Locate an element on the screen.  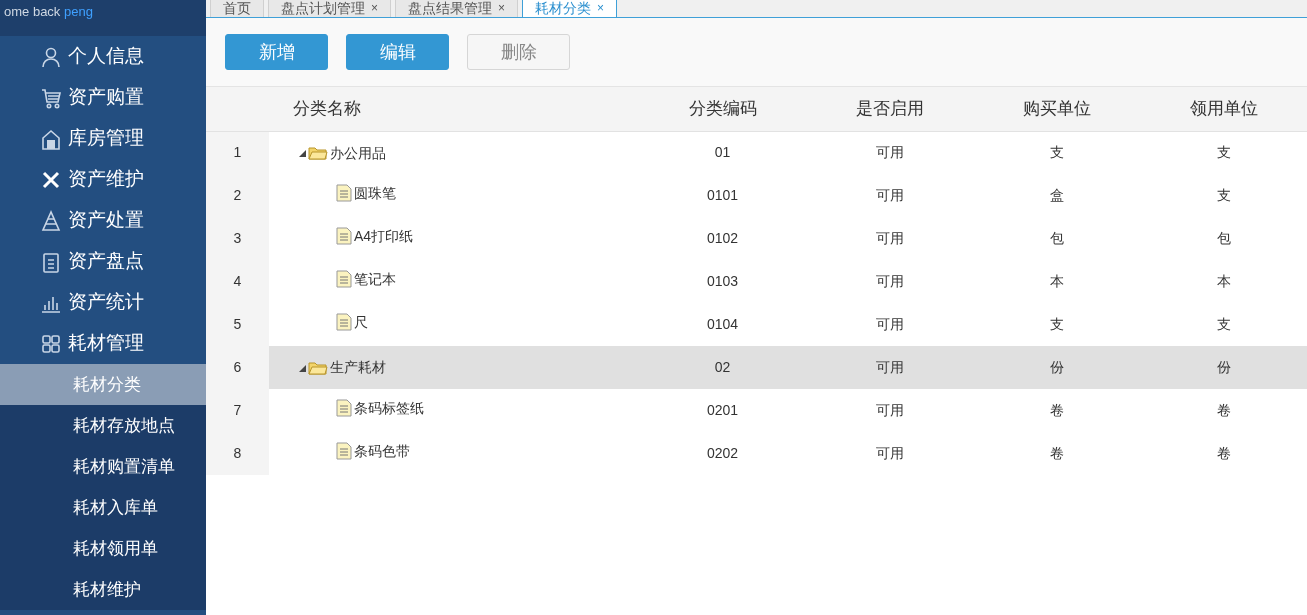
tree-node-label: 尺 is located at coordinates (361, 322).